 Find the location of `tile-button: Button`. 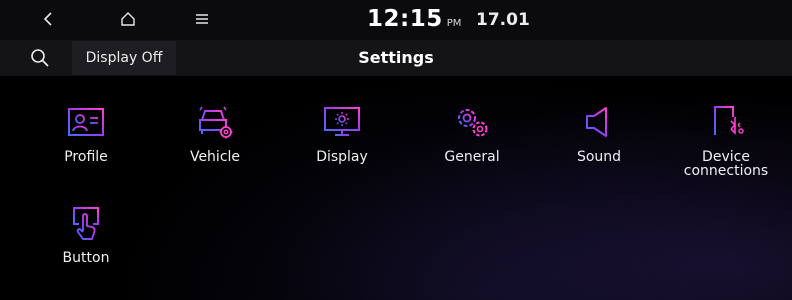

tile-button: Button is located at coordinates (86, 237).